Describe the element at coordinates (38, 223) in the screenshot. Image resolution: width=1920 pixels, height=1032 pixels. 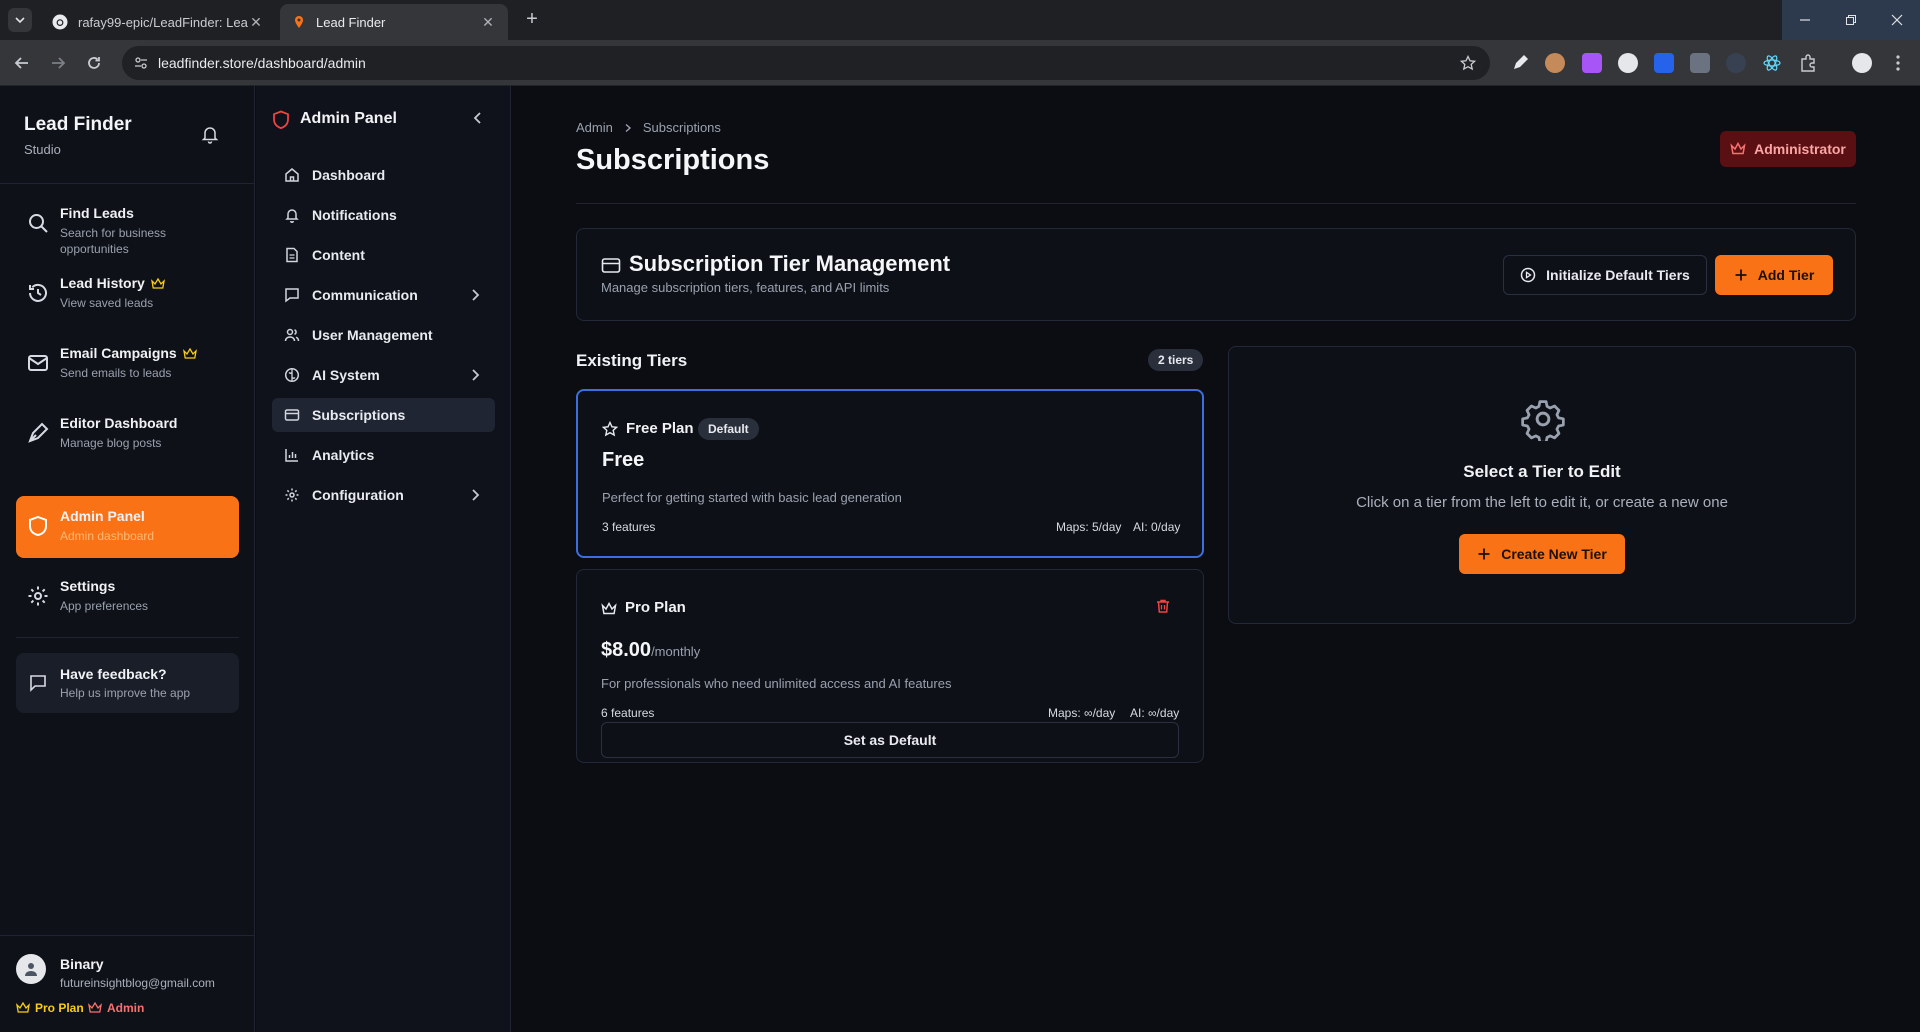
I see `search-icon` at that location.